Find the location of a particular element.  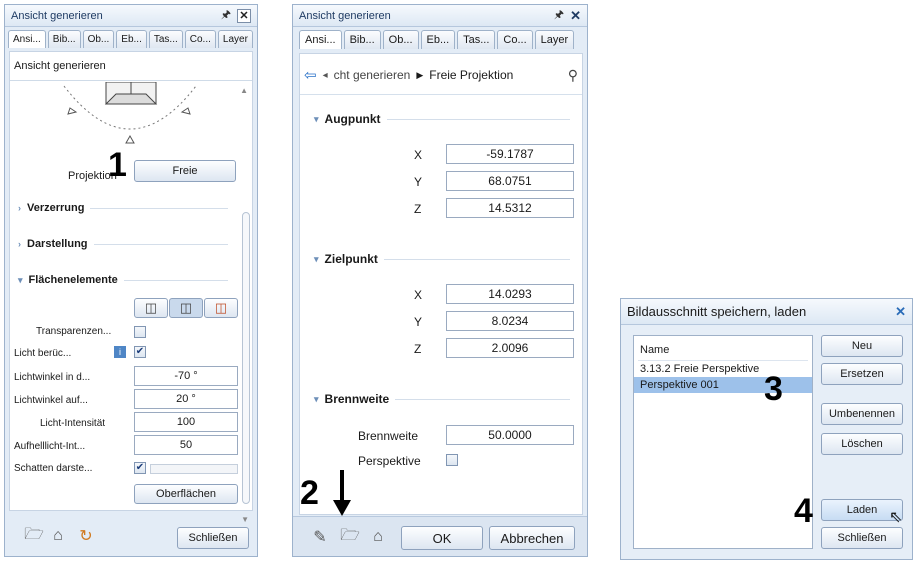

brennweite-field: 50.0000 is located at coordinates (510, 435).